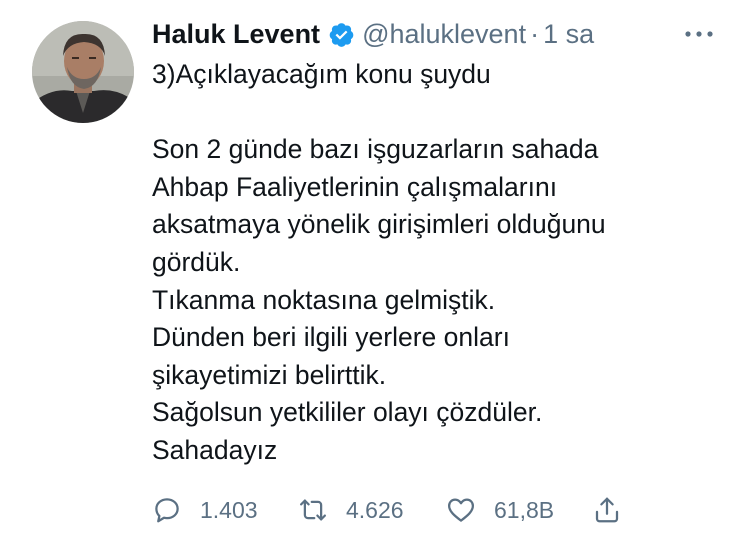 Image resolution: width=750 pixels, height=533 pixels. What do you see at coordinates (444, 34) in the screenshot?
I see `user-handle: @haluklevent` at bounding box center [444, 34].